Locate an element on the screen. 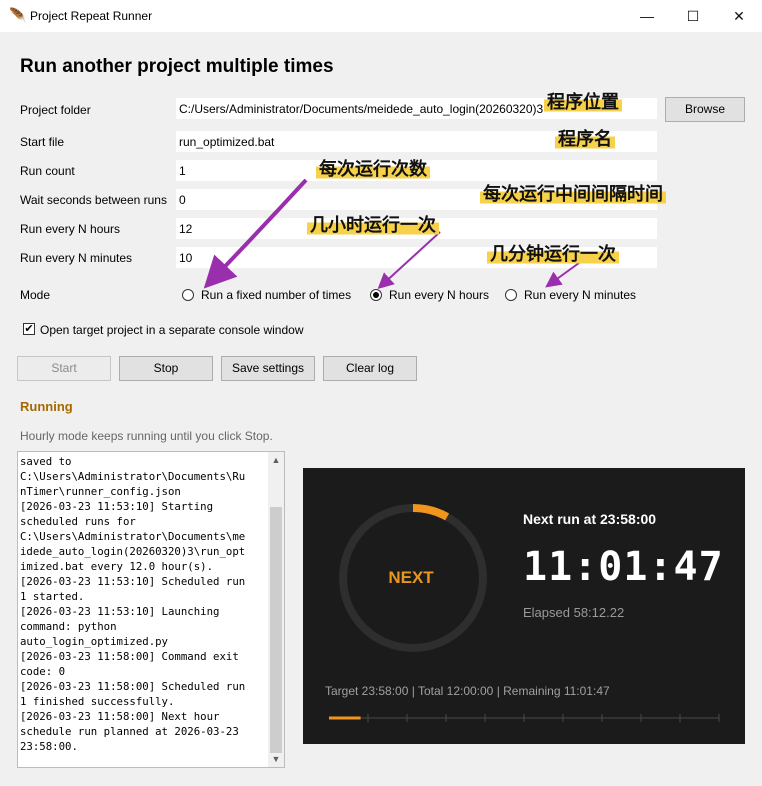 The width and height of the screenshot is (762, 786). project-folder-label: Project folder is located at coordinates (55, 110).